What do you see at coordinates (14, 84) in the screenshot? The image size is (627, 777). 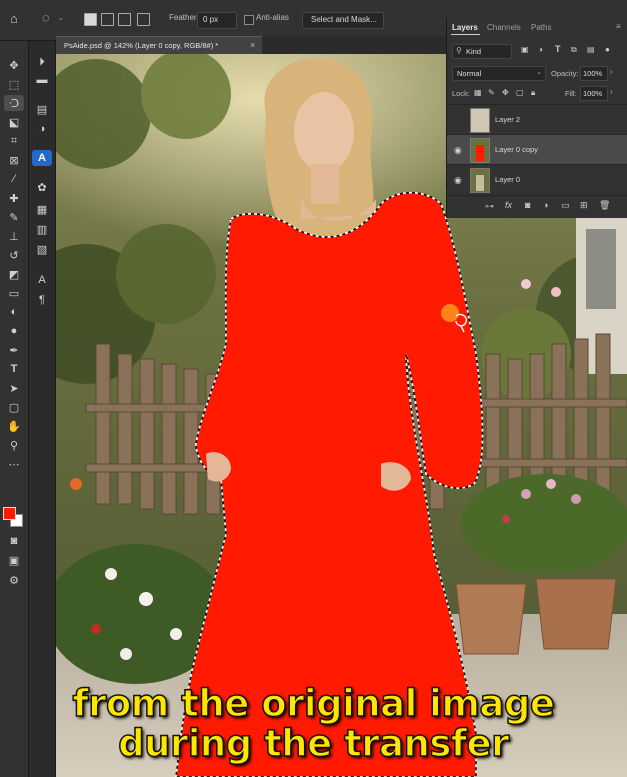 I see `marquee-tool-icon: ⬚` at bounding box center [14, 84].